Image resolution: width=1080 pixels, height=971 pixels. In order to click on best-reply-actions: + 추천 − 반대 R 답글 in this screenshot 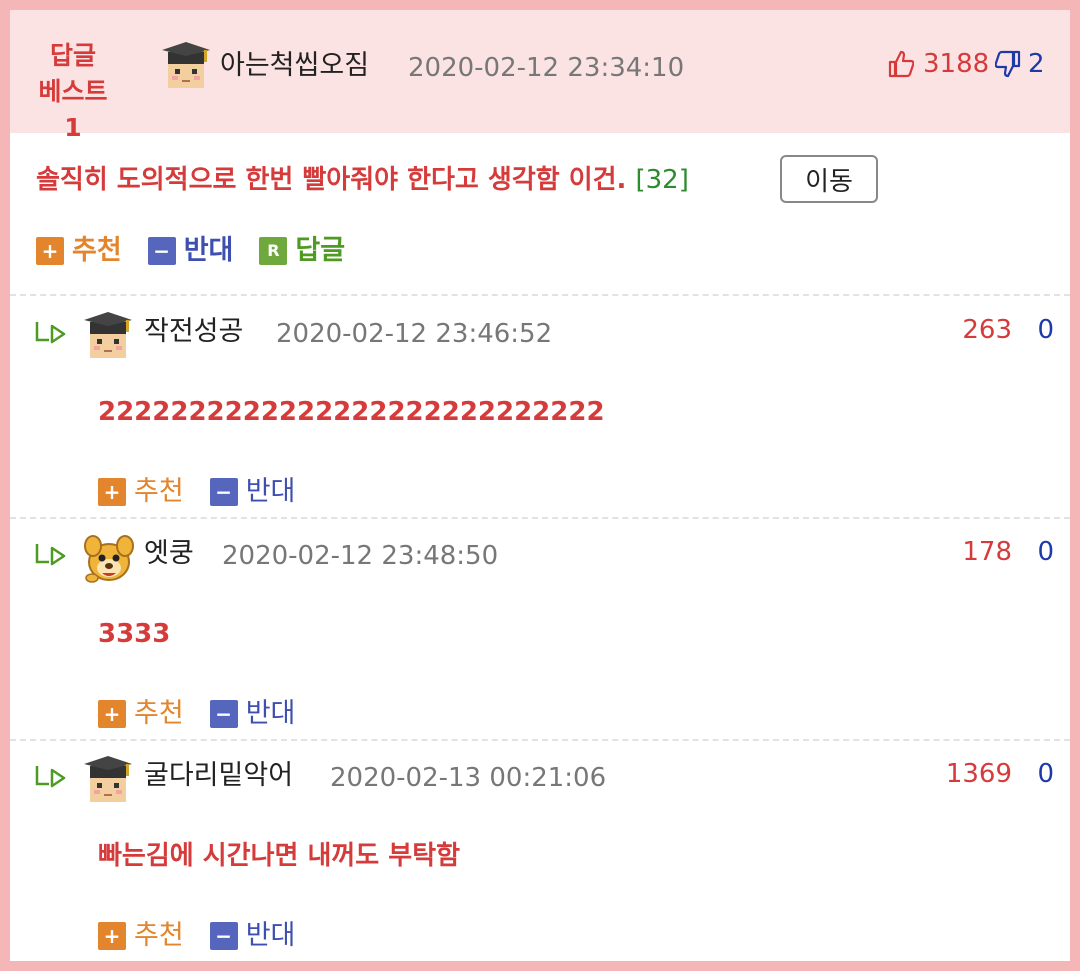, I will do `click(203, 251)`.